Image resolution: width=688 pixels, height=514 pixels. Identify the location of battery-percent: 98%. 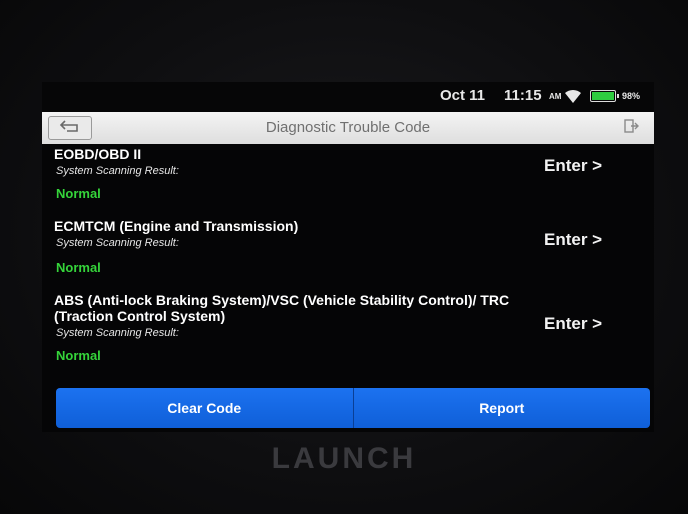
(631, 96).